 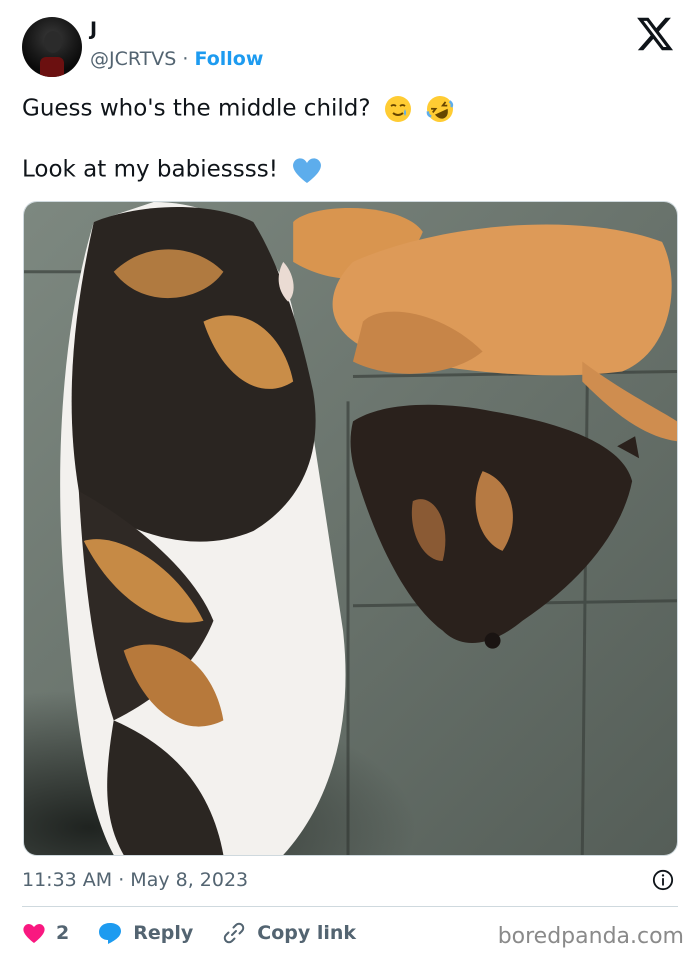 I want to click on reply-label: Reply, so click(x=163, y=933).